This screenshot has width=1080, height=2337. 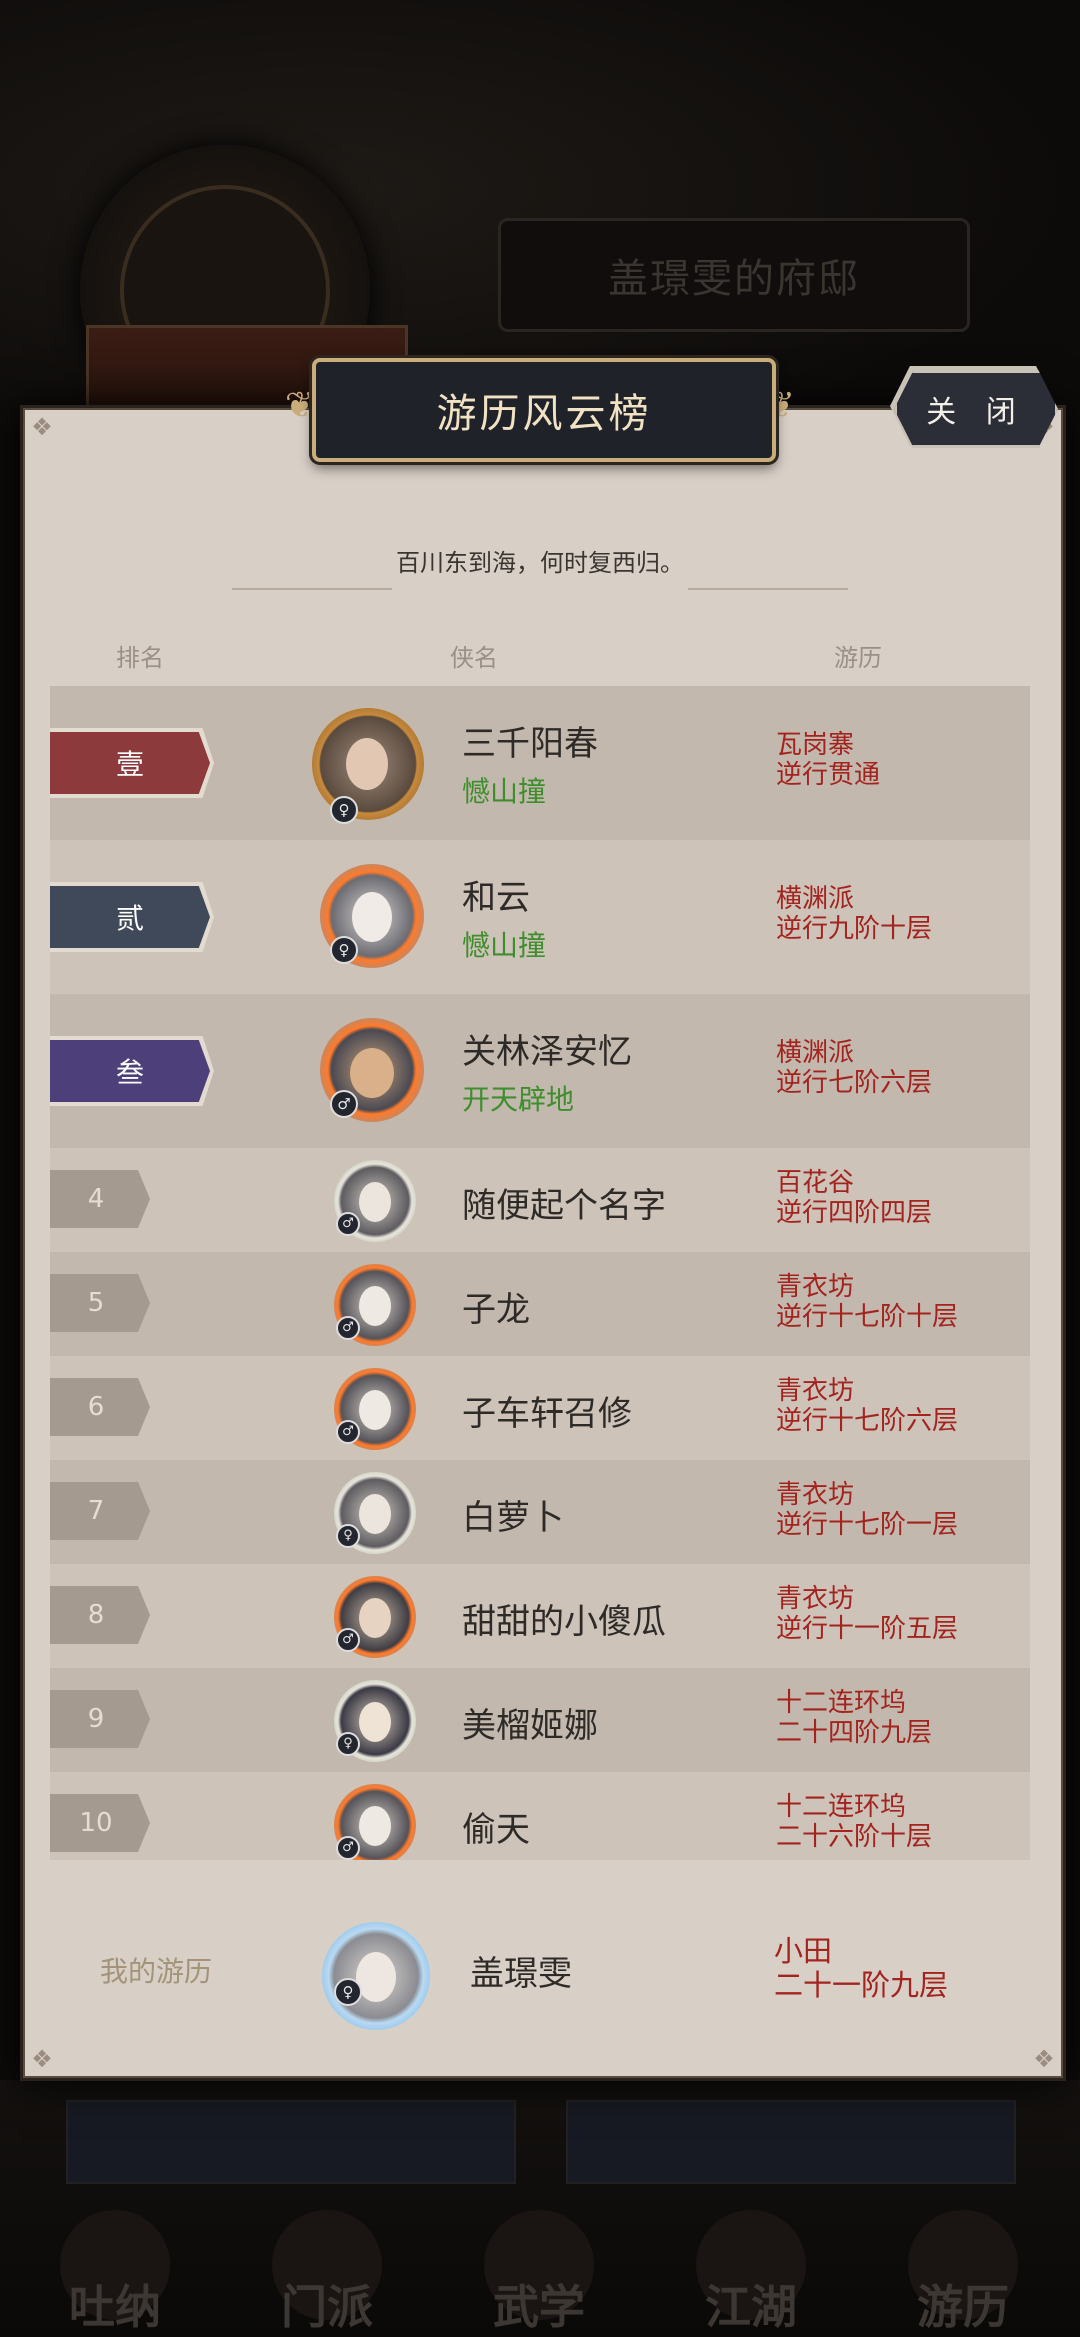 What do you see at coordinates (547, 1414) in the screenshot?
I see `player-name: 子车轩召修` at bounding box center [547, 1414].